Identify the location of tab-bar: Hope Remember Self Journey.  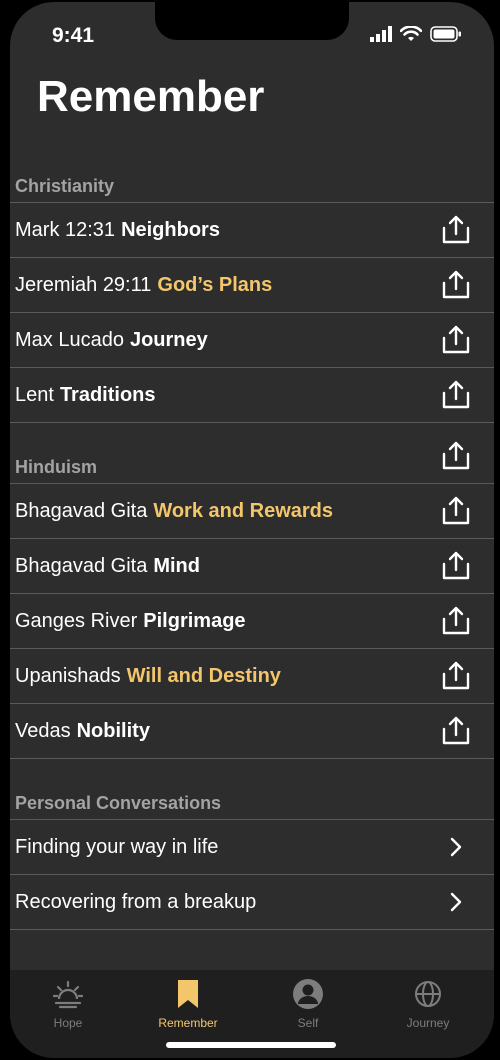
(252, 1014).